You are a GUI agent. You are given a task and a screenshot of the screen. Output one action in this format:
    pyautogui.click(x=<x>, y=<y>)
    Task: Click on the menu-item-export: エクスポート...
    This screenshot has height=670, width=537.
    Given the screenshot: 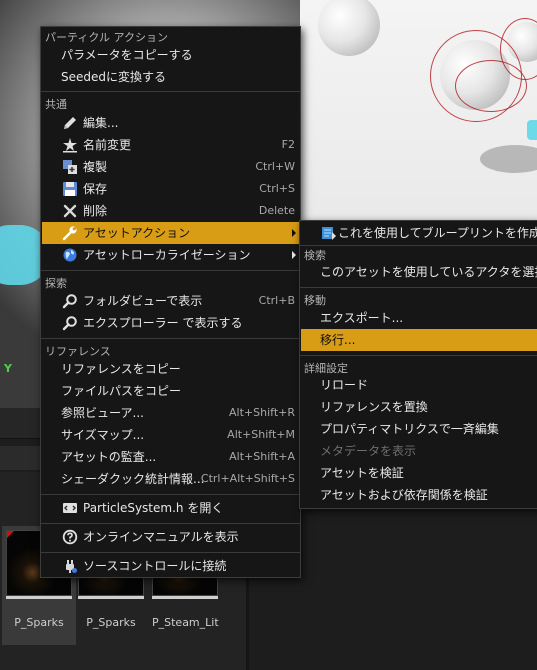 What is the action you would take?
    pyautogui.click(x=419, y=318)
    